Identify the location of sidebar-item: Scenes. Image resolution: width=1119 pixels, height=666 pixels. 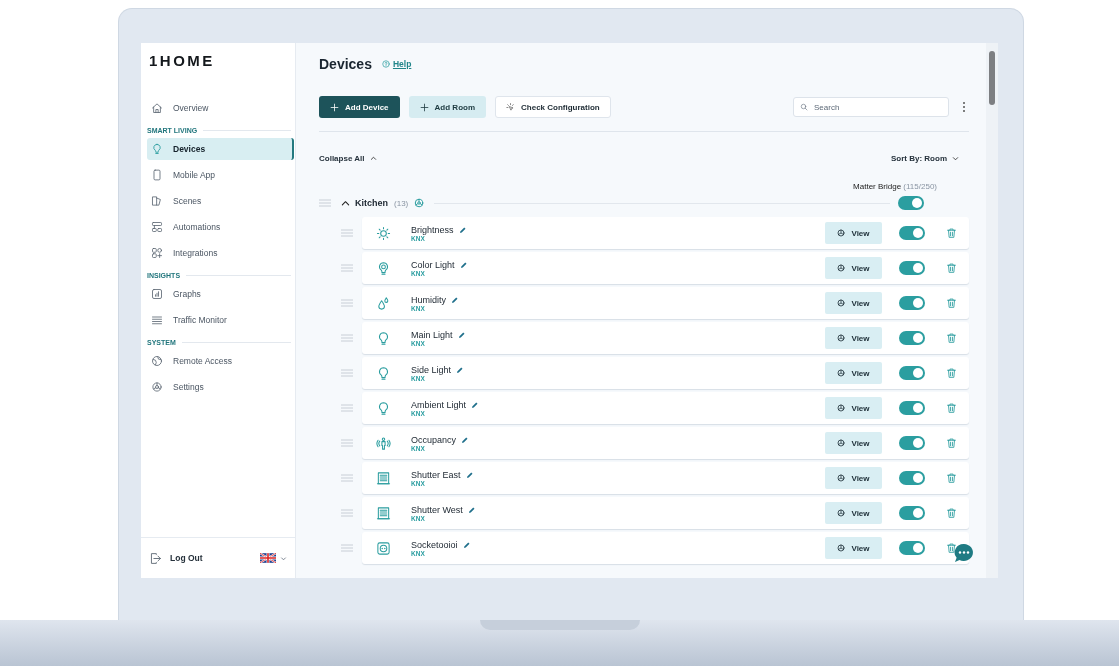
(220, 201).